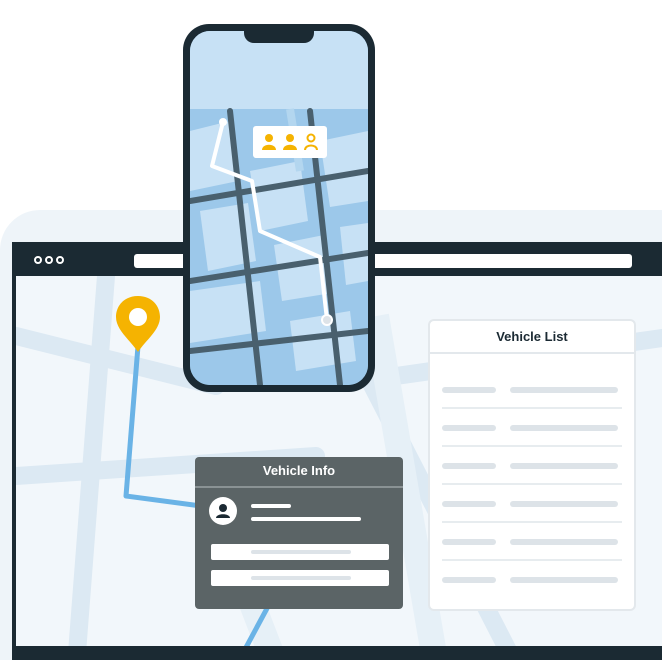  What do you see at coordinates (311, 142) in the screenshot?
I see `passenger-outline-icon` at bounding box center [311, 142].